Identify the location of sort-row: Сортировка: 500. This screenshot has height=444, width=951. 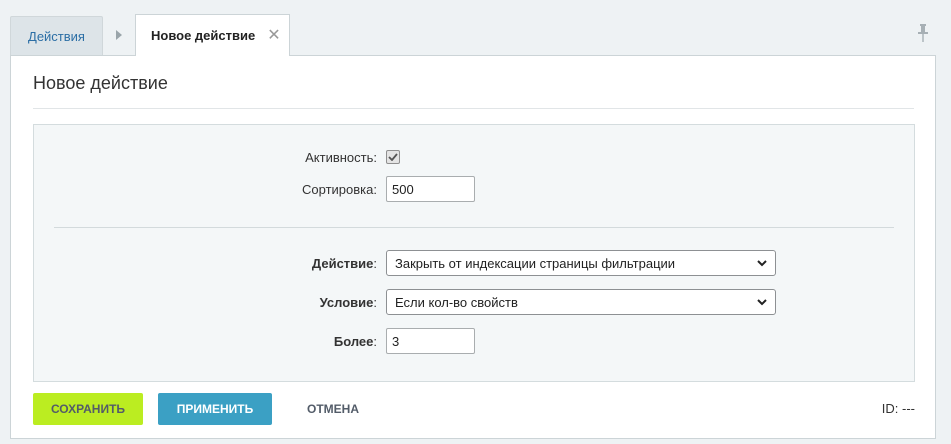
(474, 189).